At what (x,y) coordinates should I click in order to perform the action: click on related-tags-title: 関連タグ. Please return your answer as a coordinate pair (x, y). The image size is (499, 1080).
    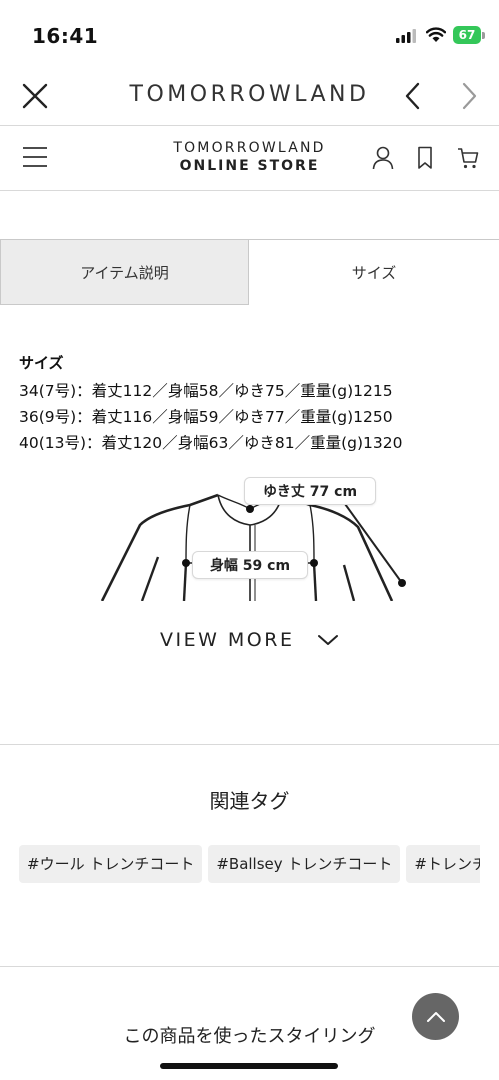
    Looking at the image, I should click on (249, 801).